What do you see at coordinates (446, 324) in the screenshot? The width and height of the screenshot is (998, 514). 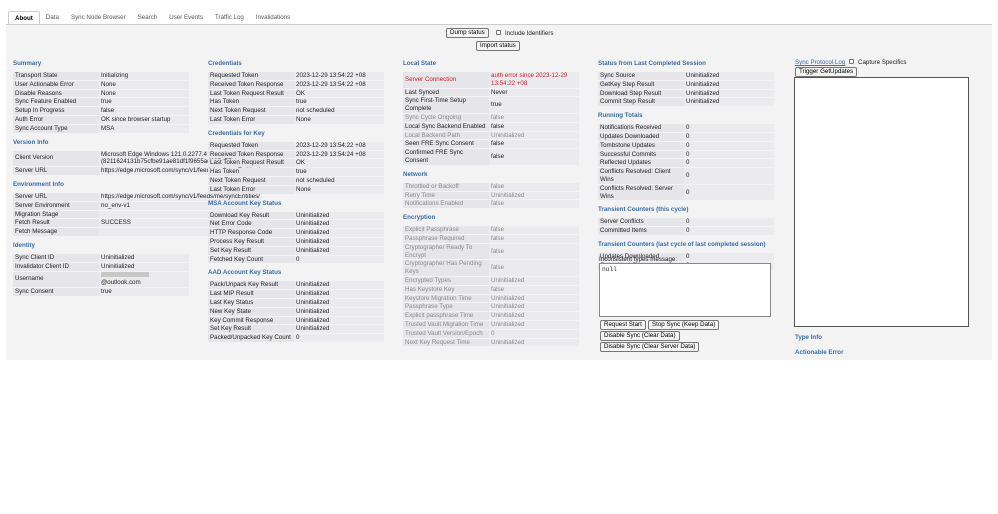 I see `row-key: Trusted Vault Migration Time` at bounding box center [446, 324].